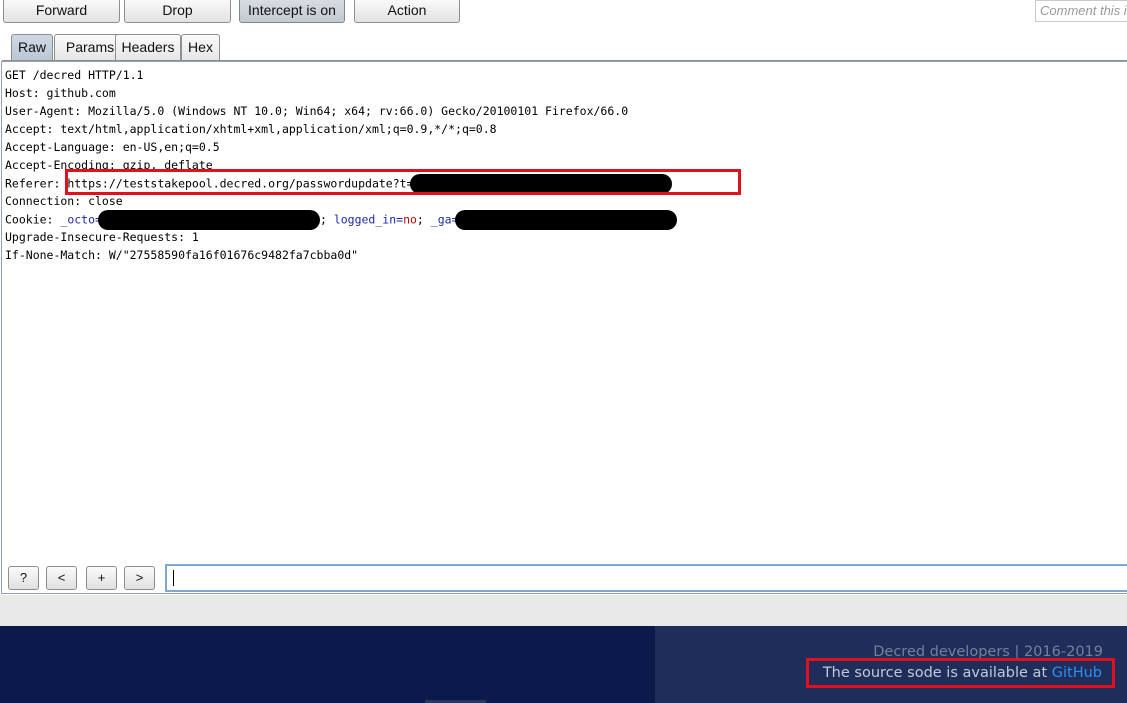  I want to click on header-upgrade-insecure: Upgrade-Insecure-Requests: 1, so click(102, 237).